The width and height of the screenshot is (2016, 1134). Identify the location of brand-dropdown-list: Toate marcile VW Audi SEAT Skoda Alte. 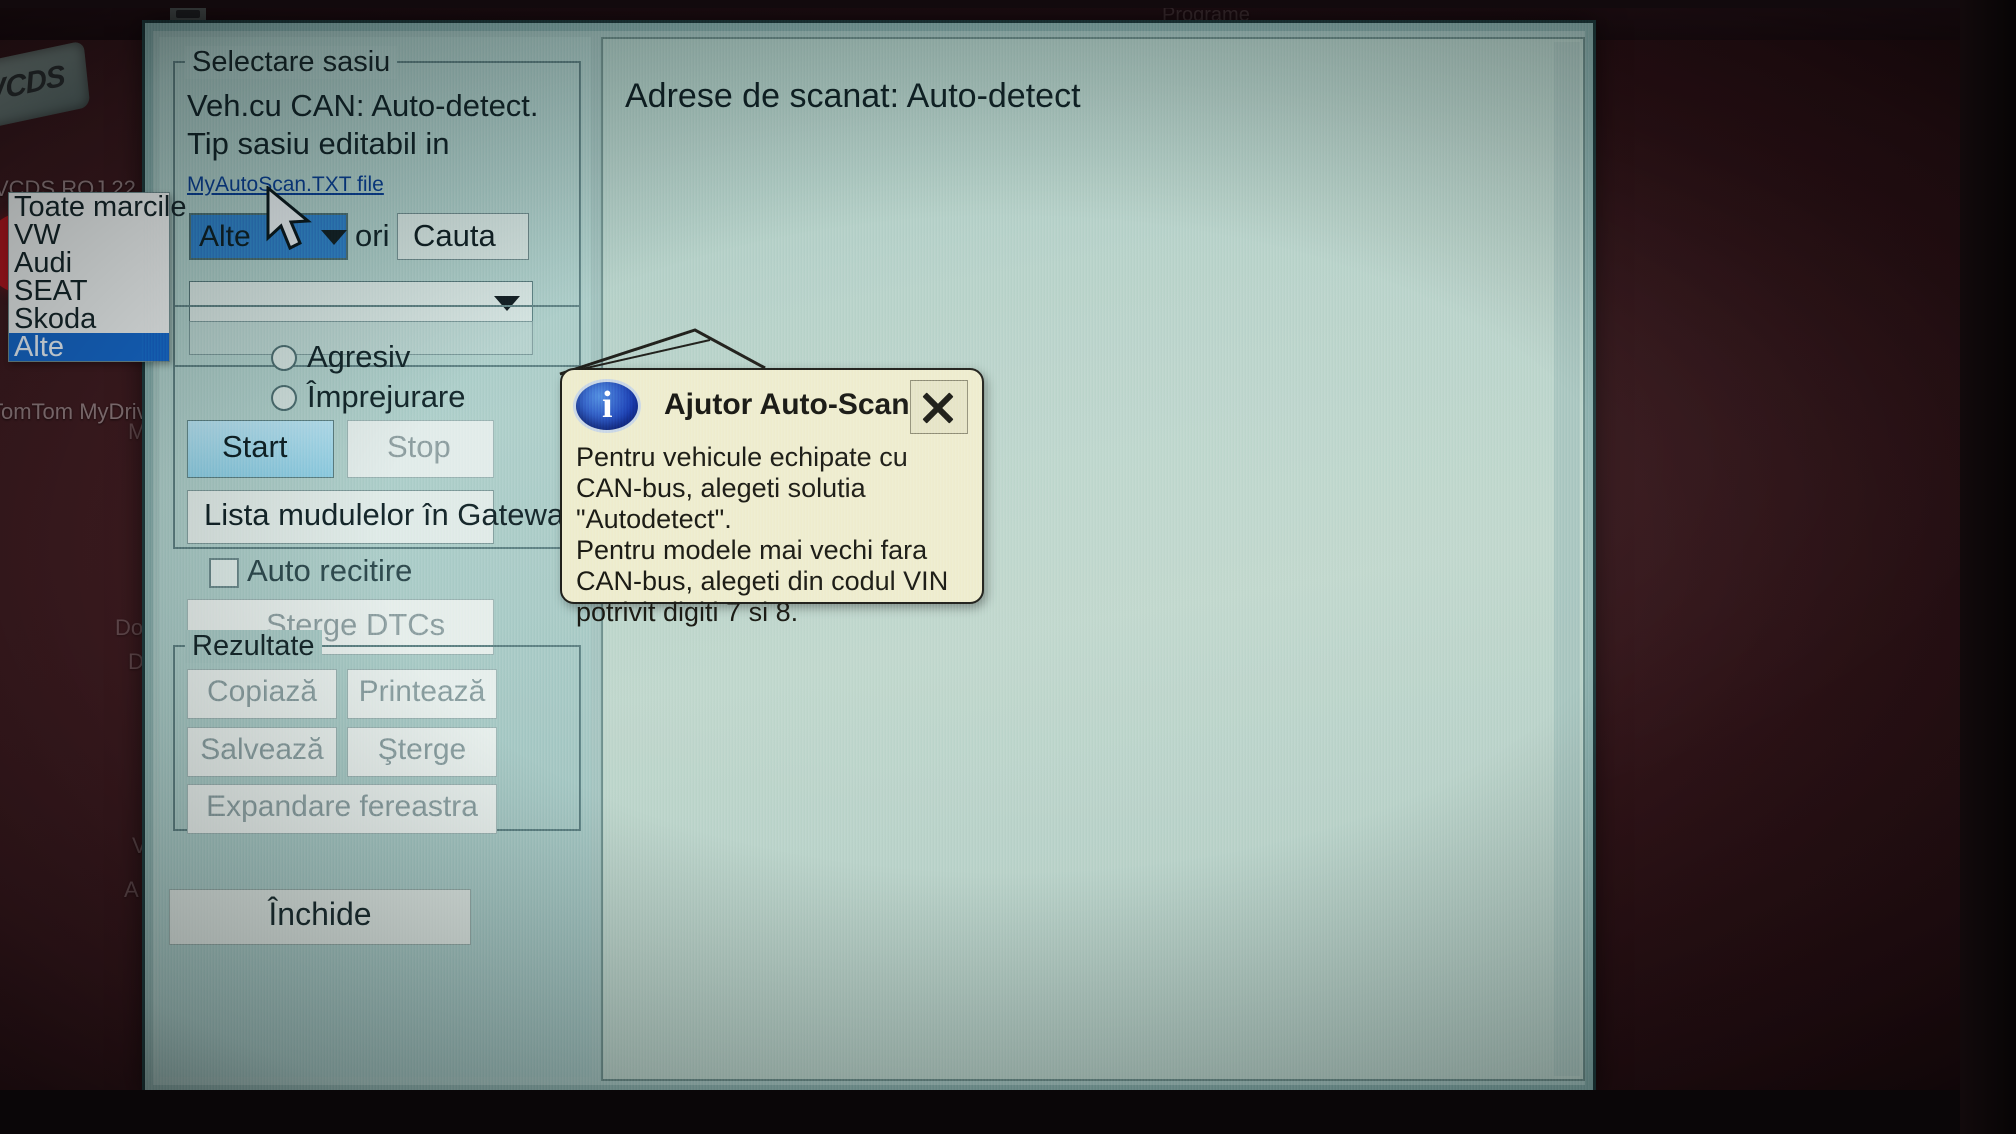
(97, 277).